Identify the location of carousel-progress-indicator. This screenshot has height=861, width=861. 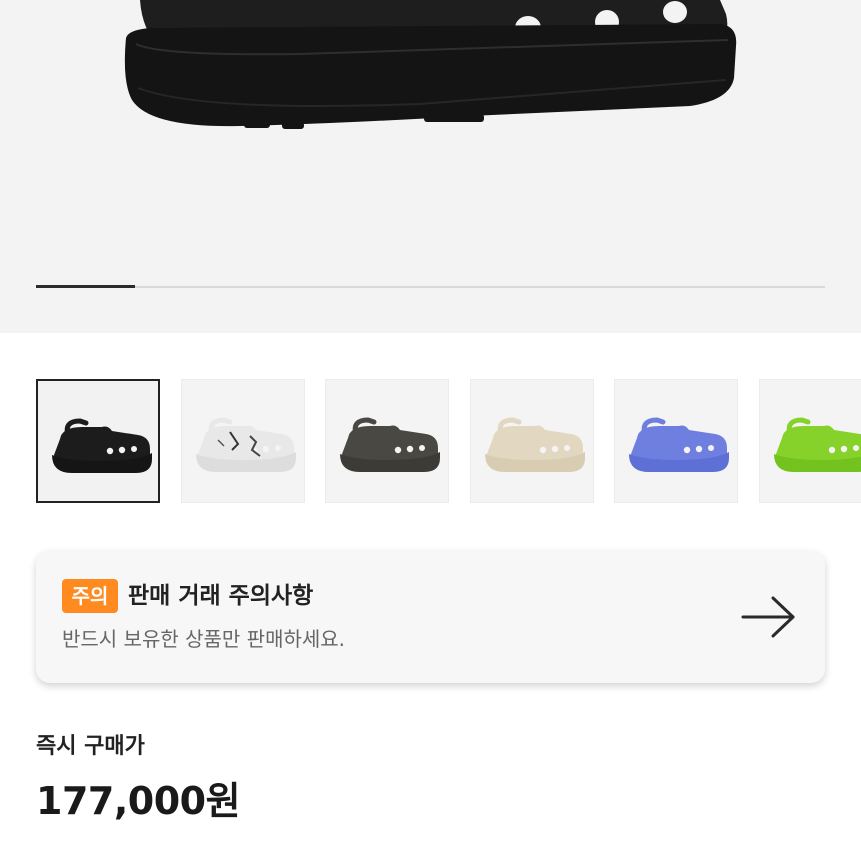
(85, 286).